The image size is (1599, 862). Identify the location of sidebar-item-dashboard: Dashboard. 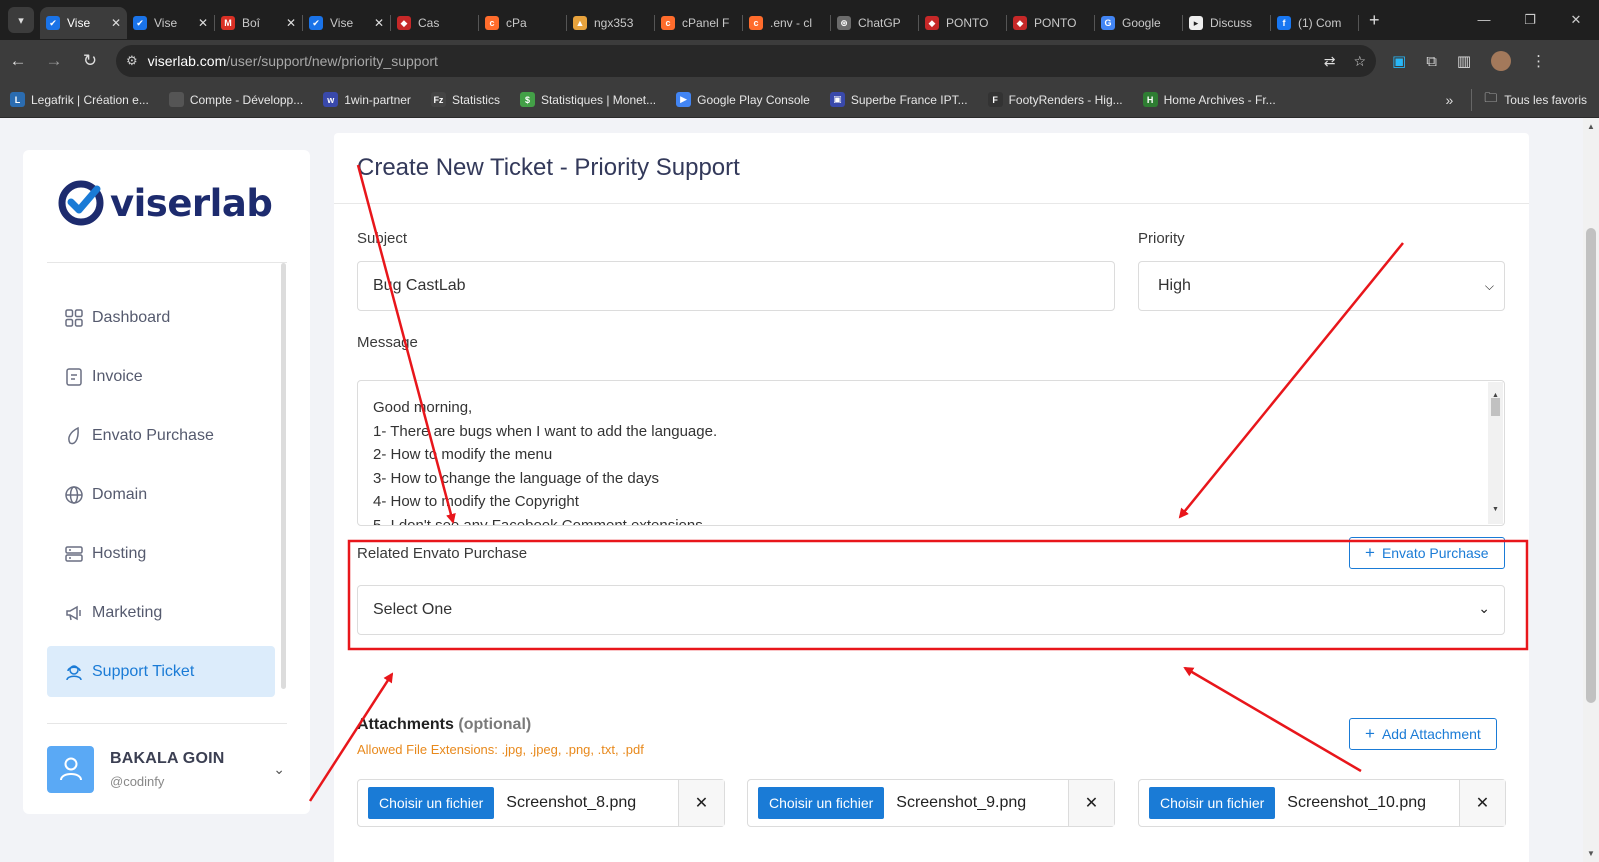
(161, 317).